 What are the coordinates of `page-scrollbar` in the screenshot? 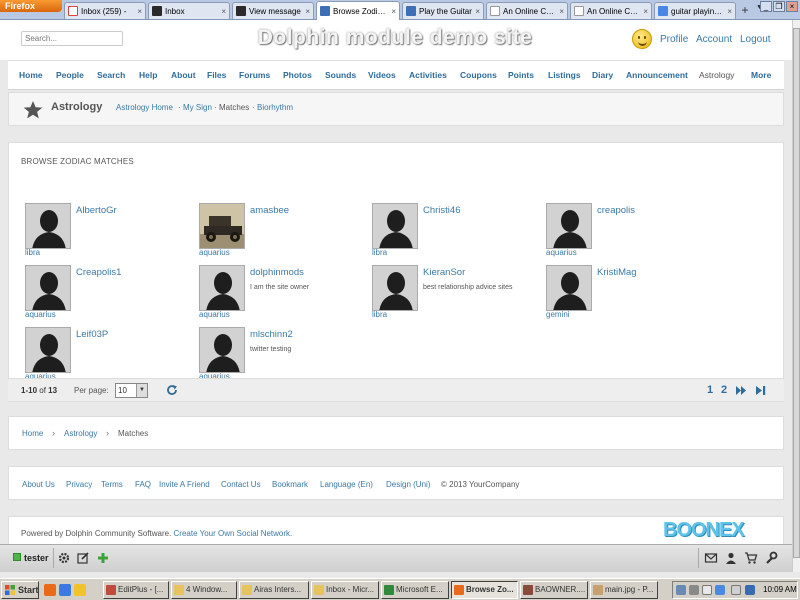 It's located at (796, 296).